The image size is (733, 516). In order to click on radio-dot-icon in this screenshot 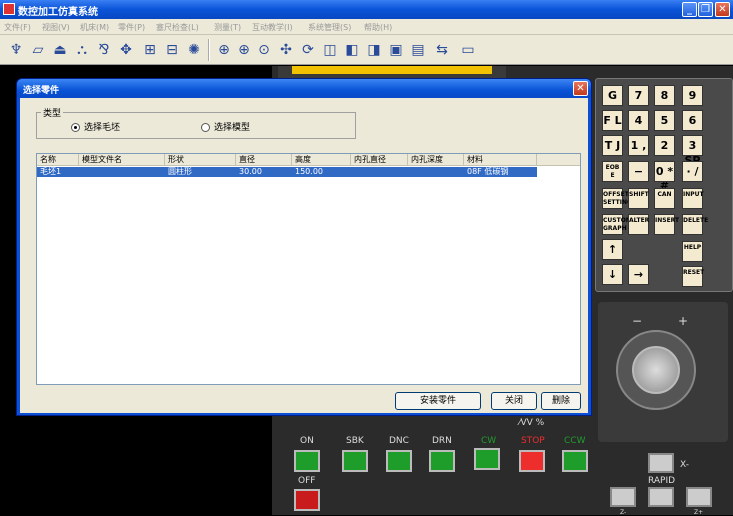, I will do `click(205, 127)`.